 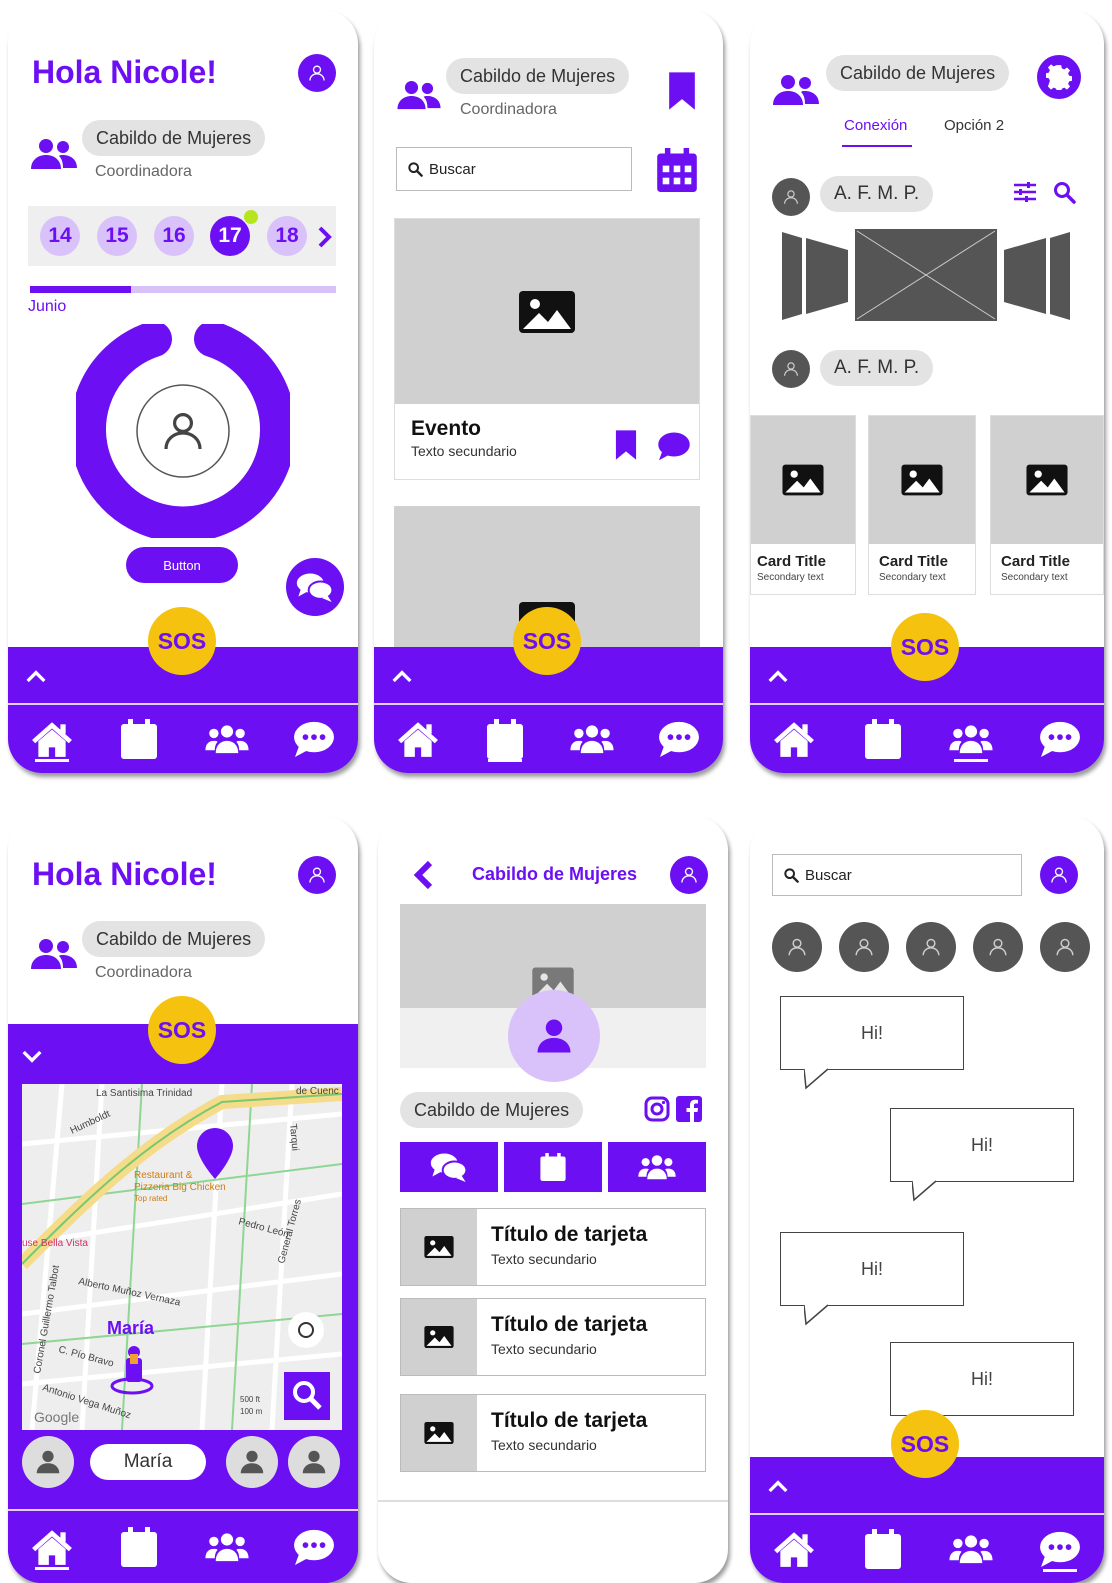 What do you see at coordinates (974, 125) in the screenshot?
I see `tab-opcion-2: Opción 2` at bounding box center [974, 125].